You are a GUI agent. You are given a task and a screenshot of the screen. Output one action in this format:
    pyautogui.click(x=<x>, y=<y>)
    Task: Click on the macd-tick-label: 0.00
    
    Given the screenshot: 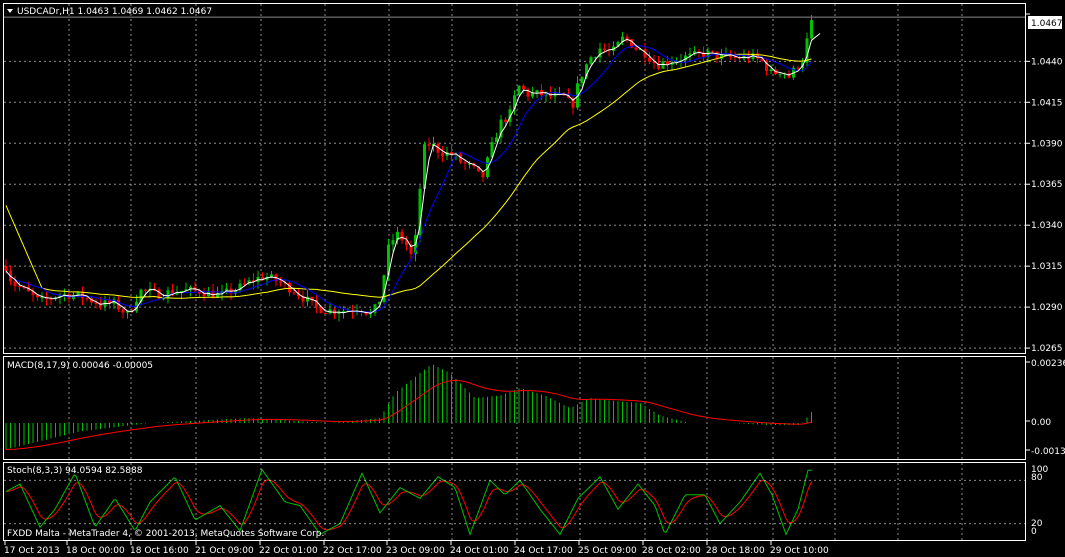 What is the action you would take?
    pyautogui.click(x=1041, y=423)
    